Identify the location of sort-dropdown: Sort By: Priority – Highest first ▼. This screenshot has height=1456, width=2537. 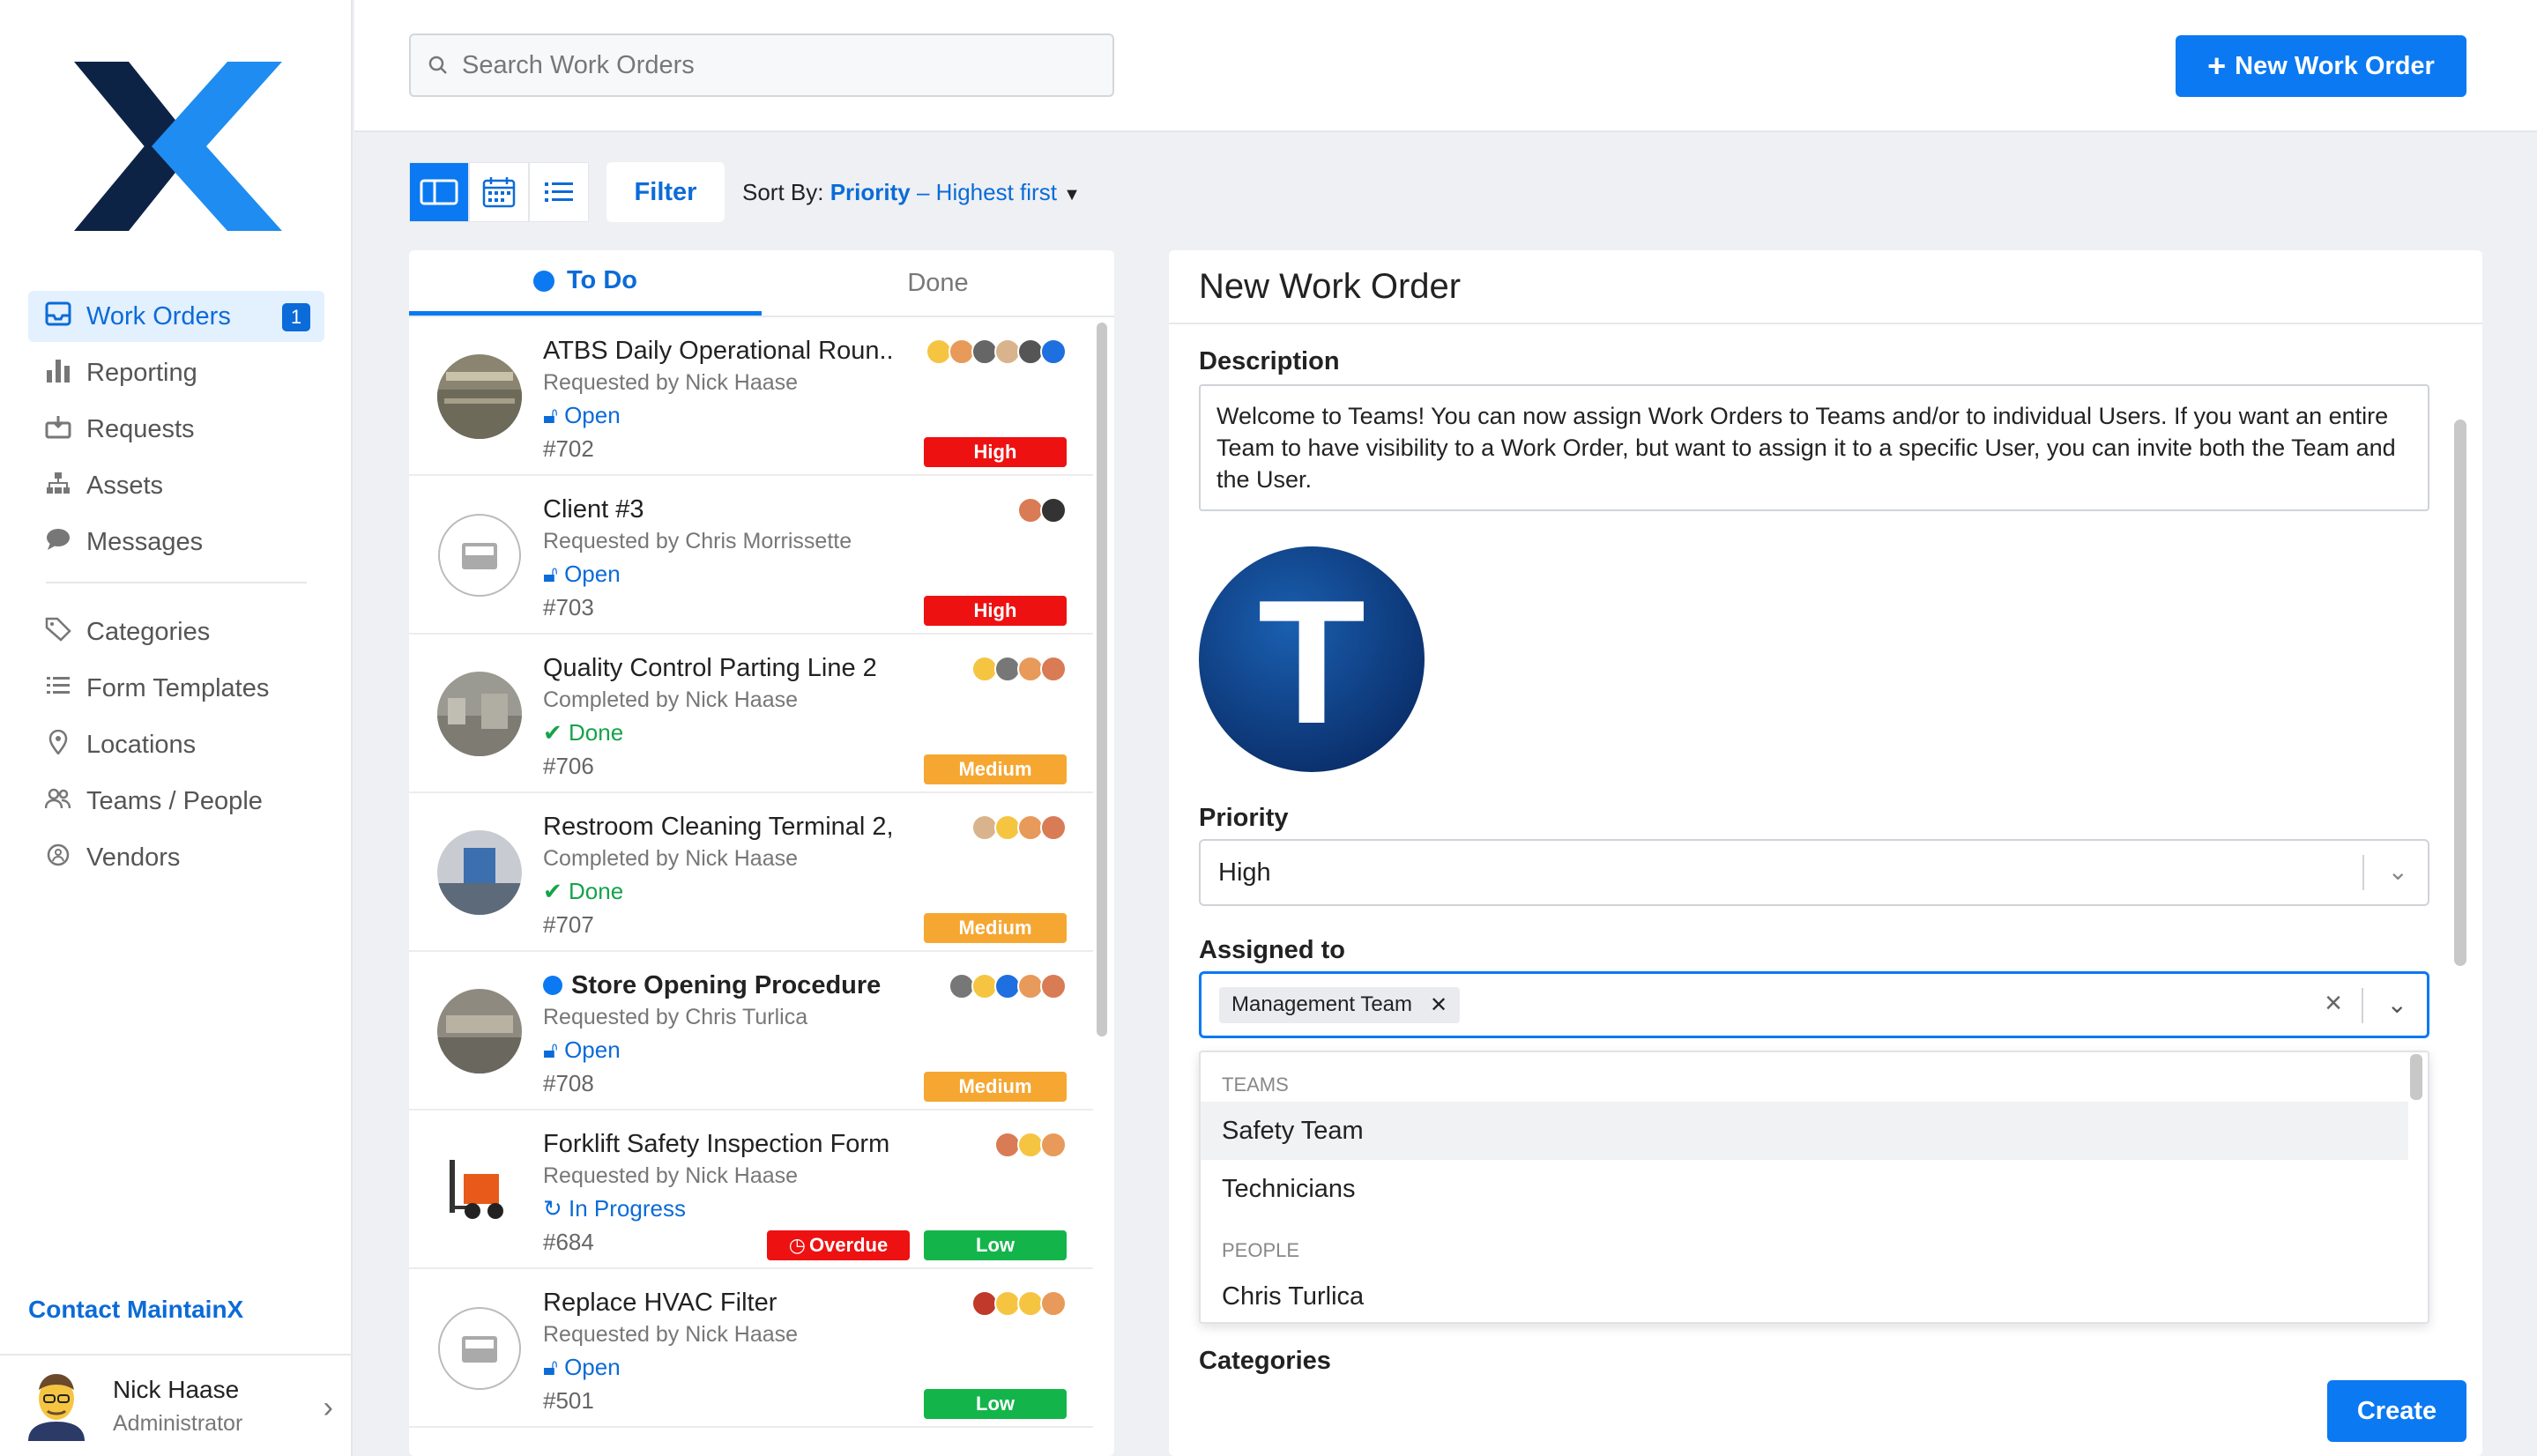
(911, 192).